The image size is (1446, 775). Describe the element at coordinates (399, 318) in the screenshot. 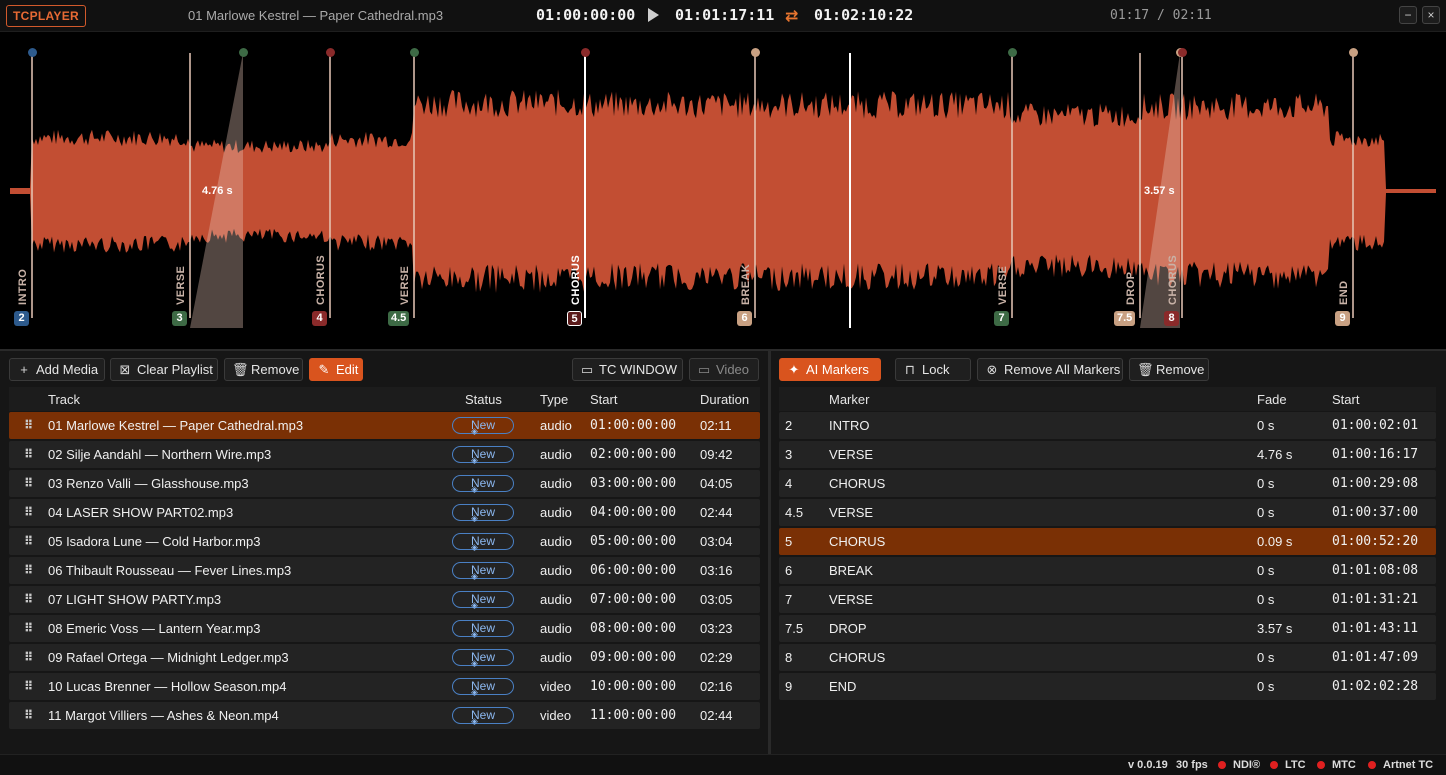

I see `marker-badge: 4.5` at that location.